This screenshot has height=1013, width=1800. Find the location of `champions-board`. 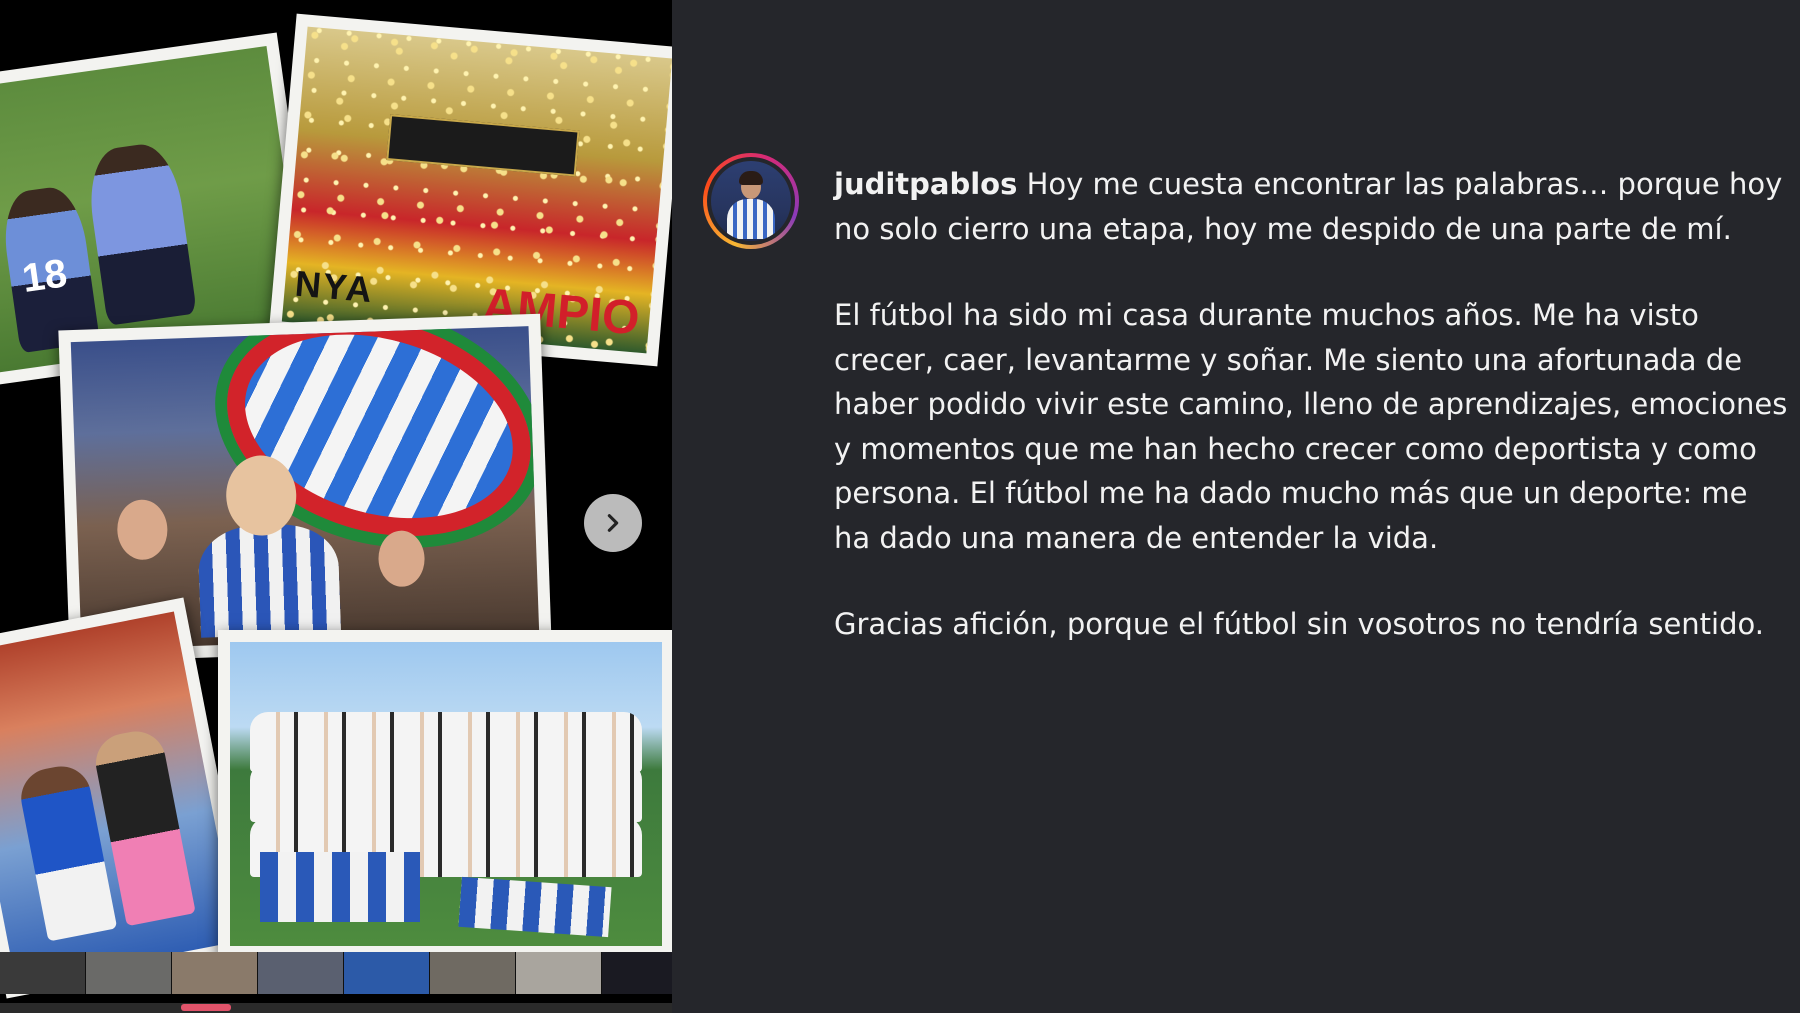

champions-board is located at coordinates (483, 145).